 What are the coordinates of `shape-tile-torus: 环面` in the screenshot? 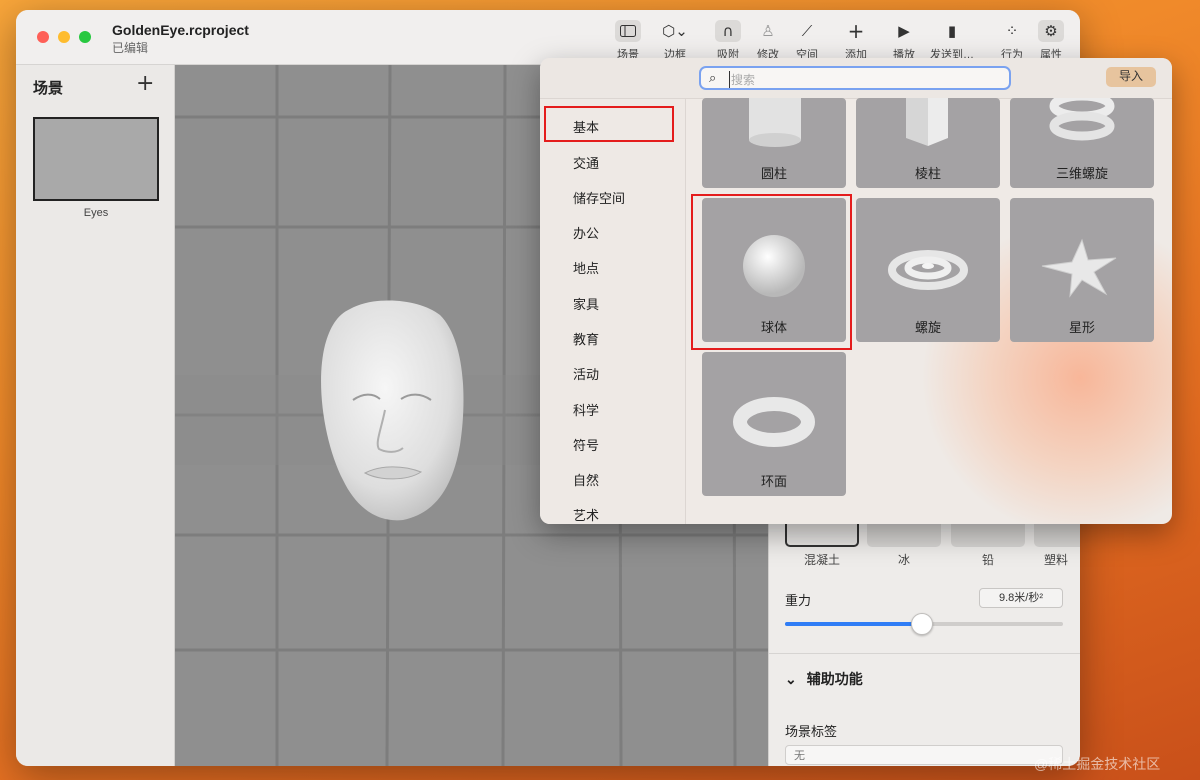 It's located at (774, 424).